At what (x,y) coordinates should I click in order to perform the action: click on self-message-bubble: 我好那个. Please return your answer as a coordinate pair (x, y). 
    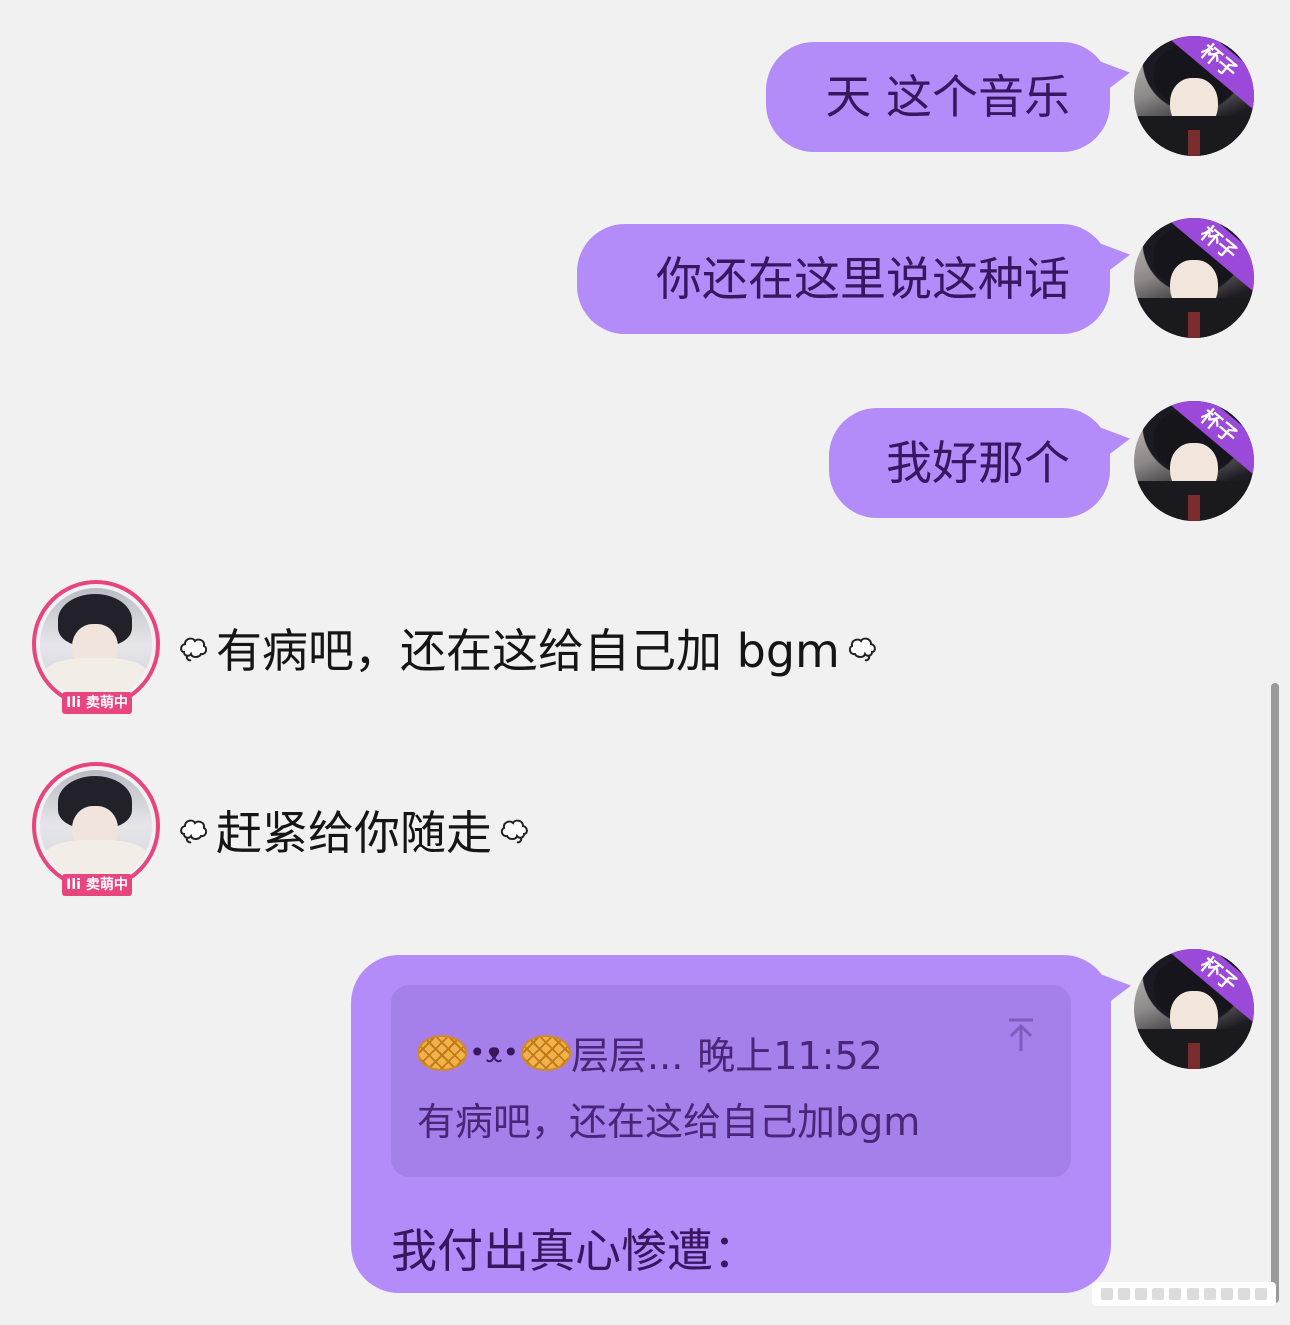
    Looking at the image, I should click on (969, 463).